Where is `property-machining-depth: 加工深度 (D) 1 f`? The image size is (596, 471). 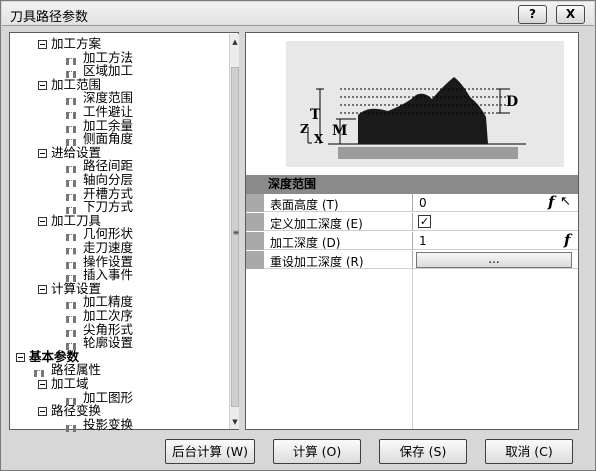 property-machining-depth: 加工深度 (D) 1 f is located at coordinates (412, 240).